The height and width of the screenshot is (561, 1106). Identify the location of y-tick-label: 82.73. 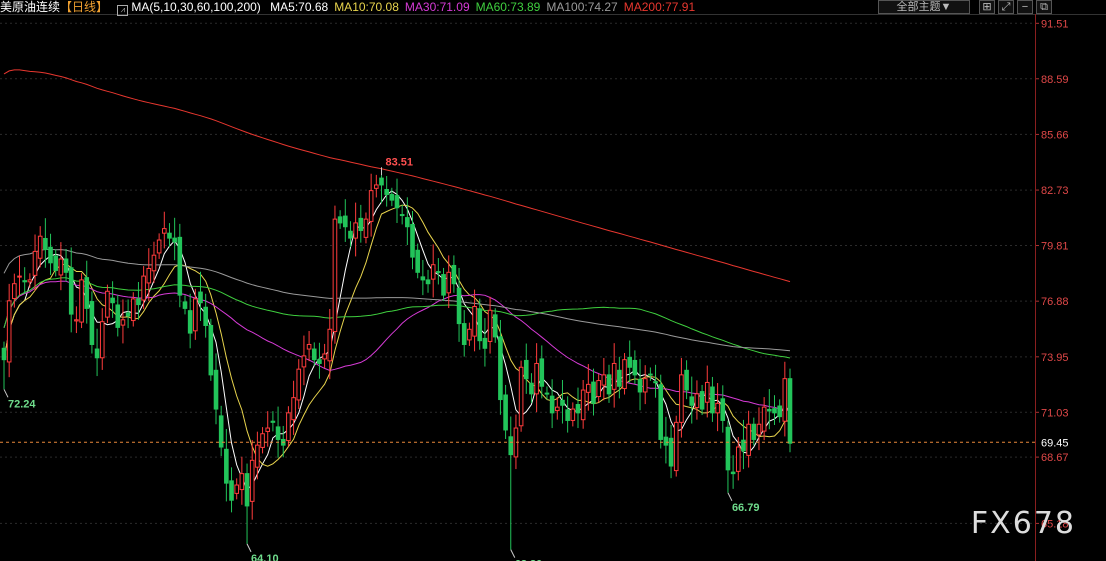
(1055, 191).